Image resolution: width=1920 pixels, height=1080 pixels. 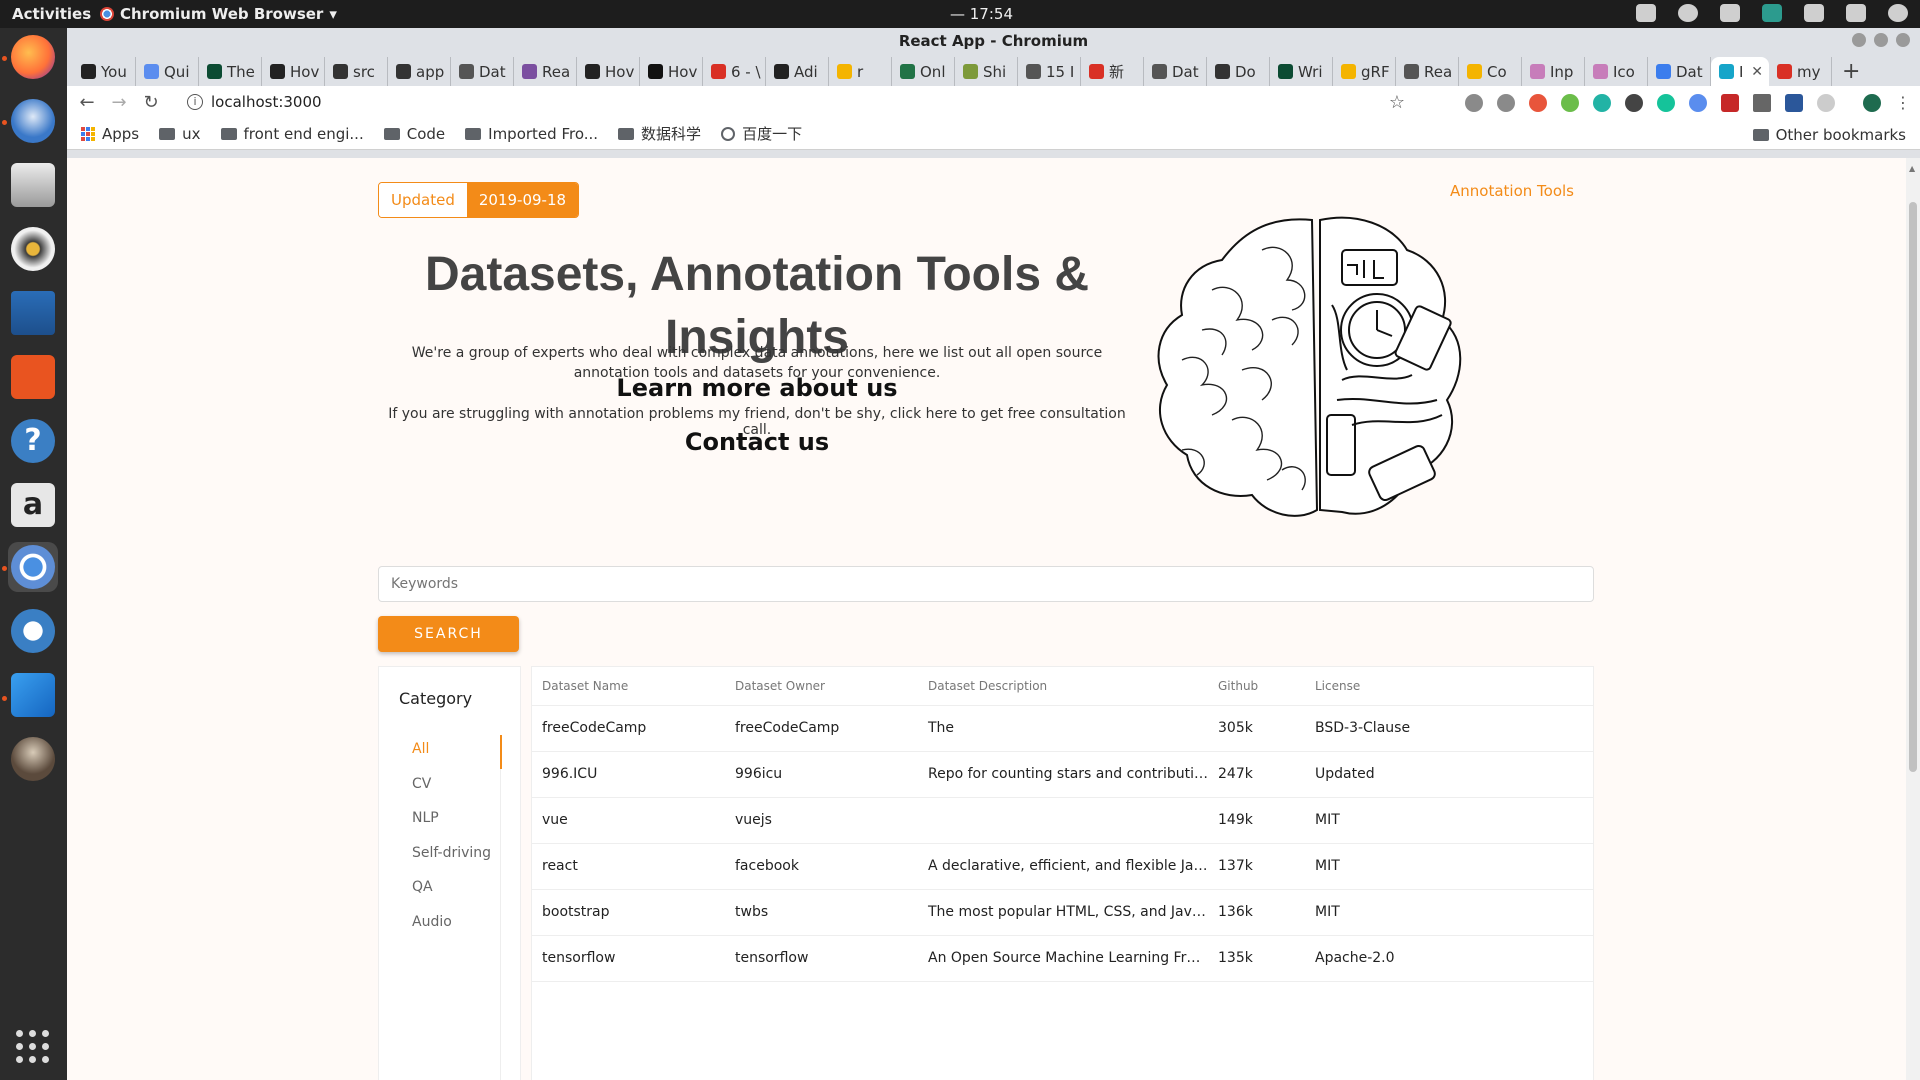 I want to click on tab: 新, so click(x=1112, y=71).